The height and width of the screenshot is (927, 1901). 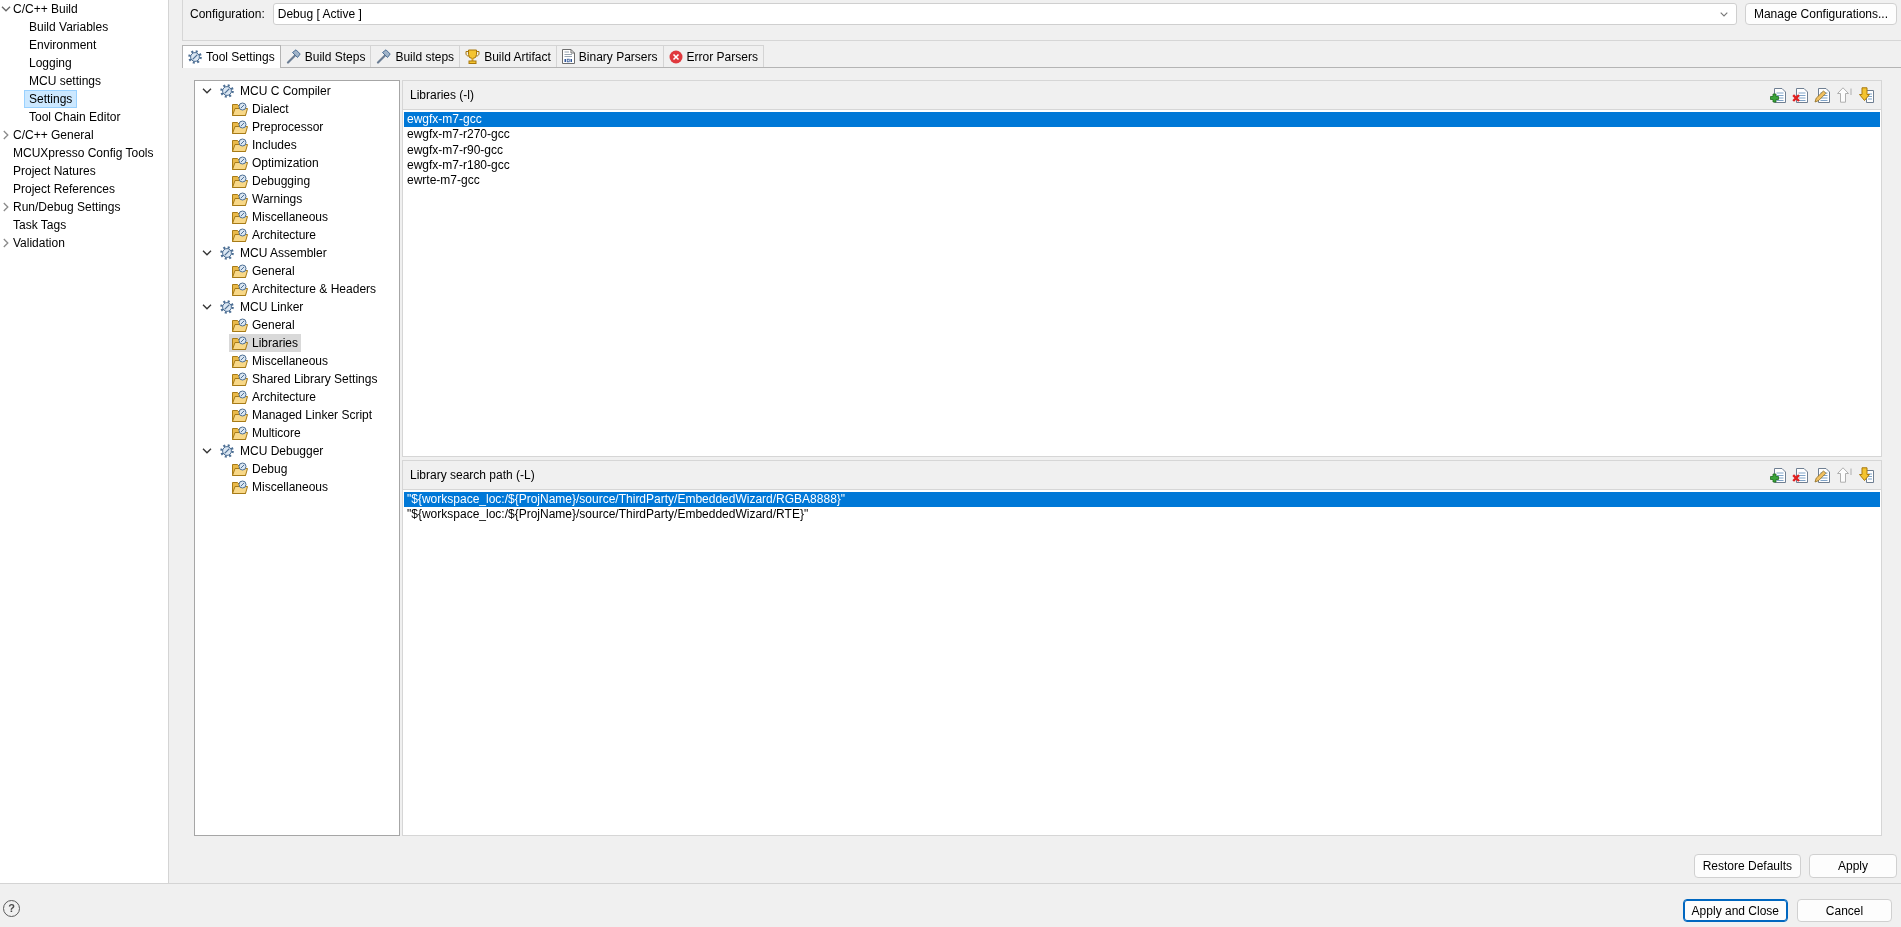 I want to click on list-item: ewrte-m7-gcc, so click(x=1142, y=181).